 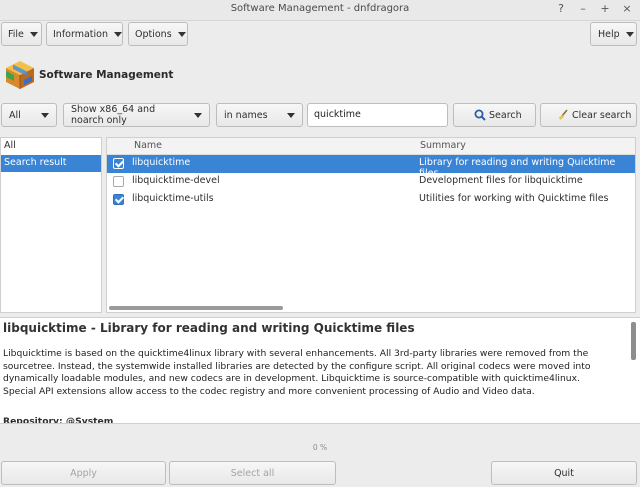 I want to click on package-name: libquicktime-devel, so click(x=176, y=180).